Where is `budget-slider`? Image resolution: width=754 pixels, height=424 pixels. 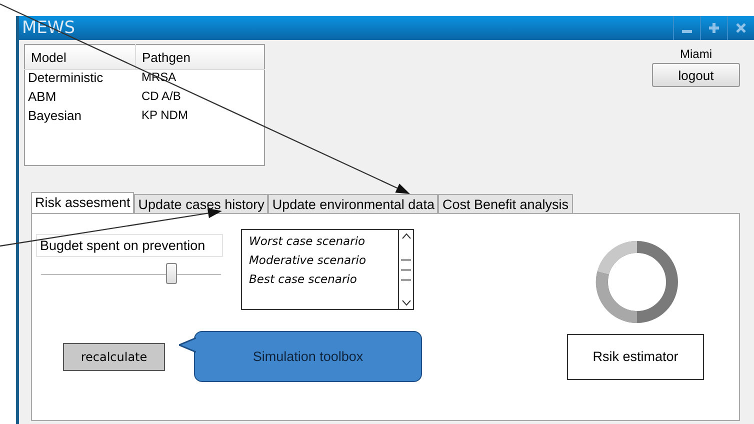 budget-slider is located at coordinates (131, 274).